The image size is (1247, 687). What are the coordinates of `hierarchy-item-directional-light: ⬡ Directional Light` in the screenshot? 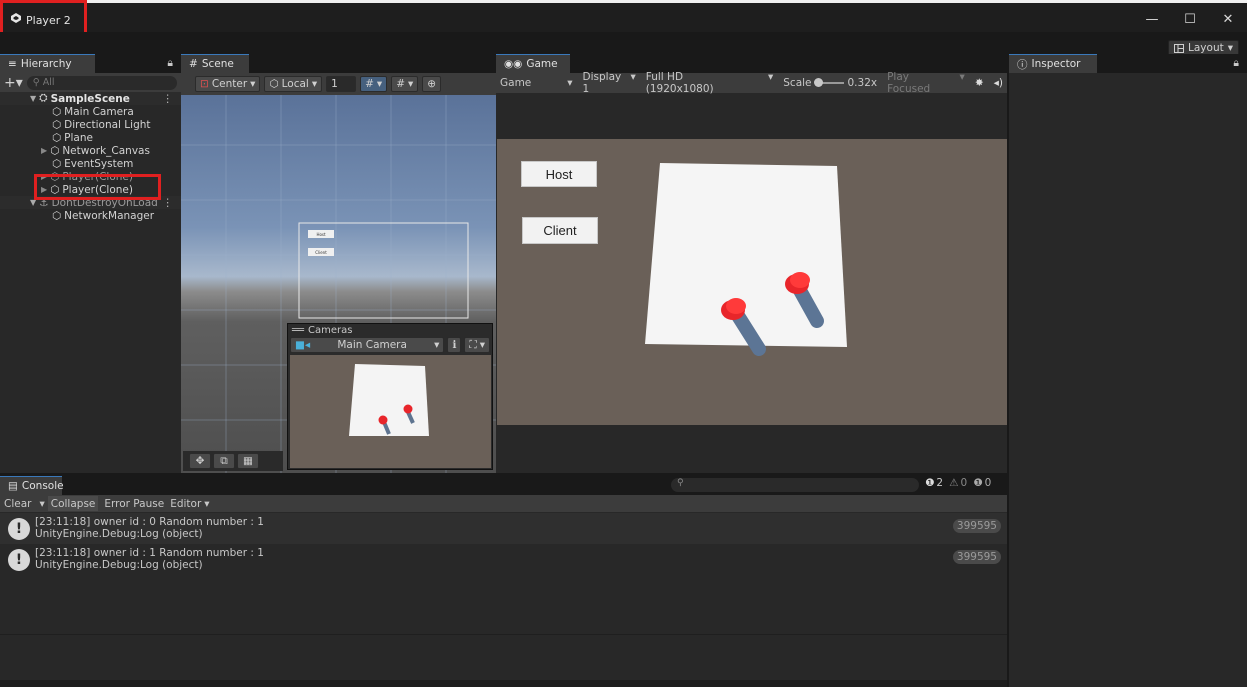 It's located at (75, 124).